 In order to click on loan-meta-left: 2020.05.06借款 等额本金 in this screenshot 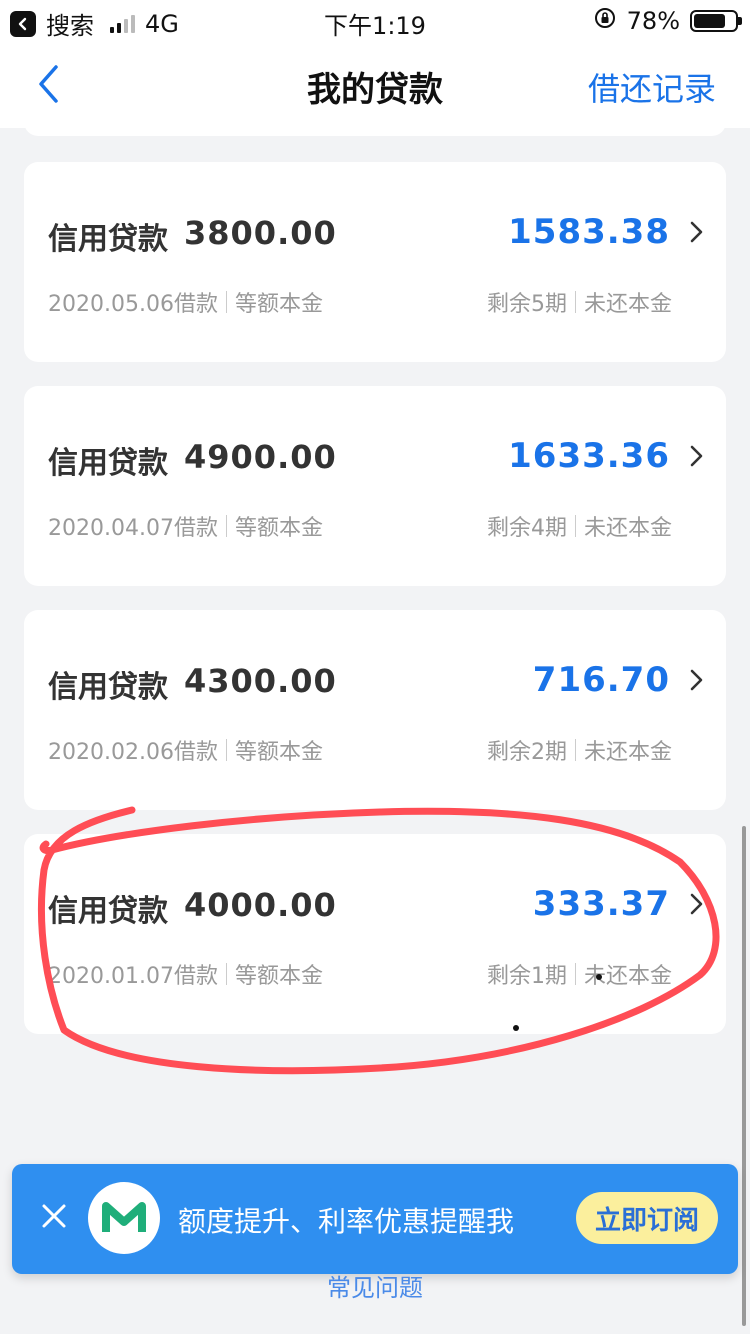, I will do `click(185, 302)`.